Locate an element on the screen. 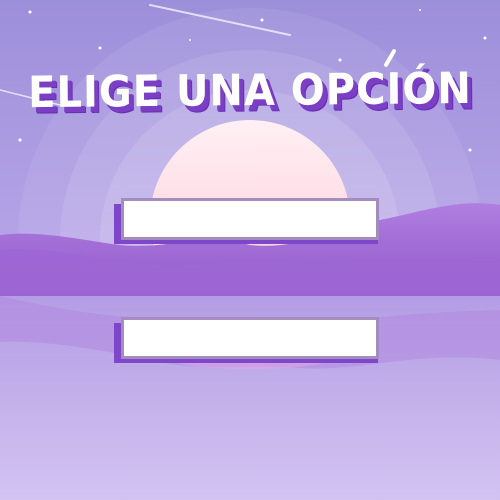 Image resolution: width=500 pixels, height=500 pixels. option-1-button is located at coordinates (250, 219).